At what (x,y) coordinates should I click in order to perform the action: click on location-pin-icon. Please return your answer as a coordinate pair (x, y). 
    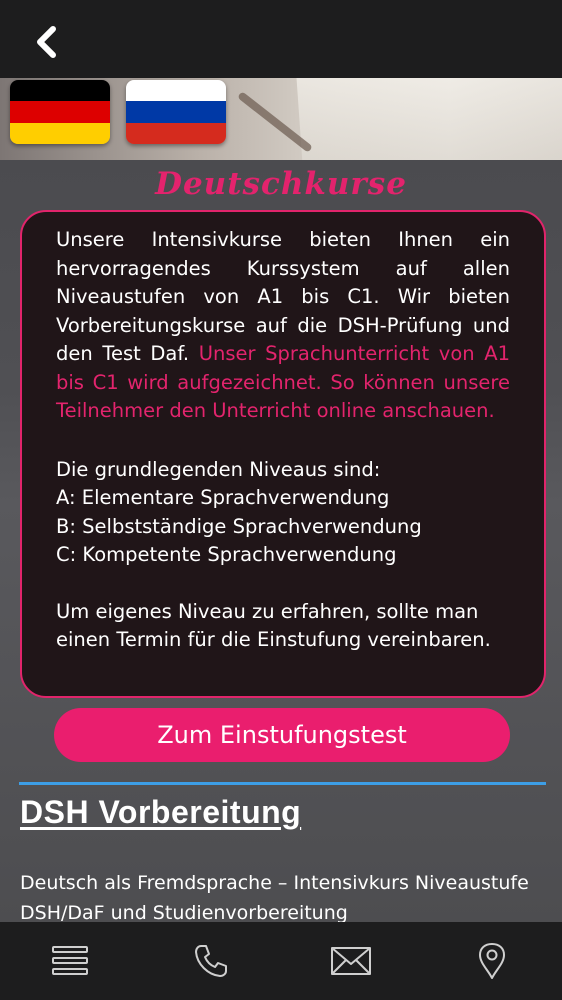
    Looking at the image, I should click on (491, 961).